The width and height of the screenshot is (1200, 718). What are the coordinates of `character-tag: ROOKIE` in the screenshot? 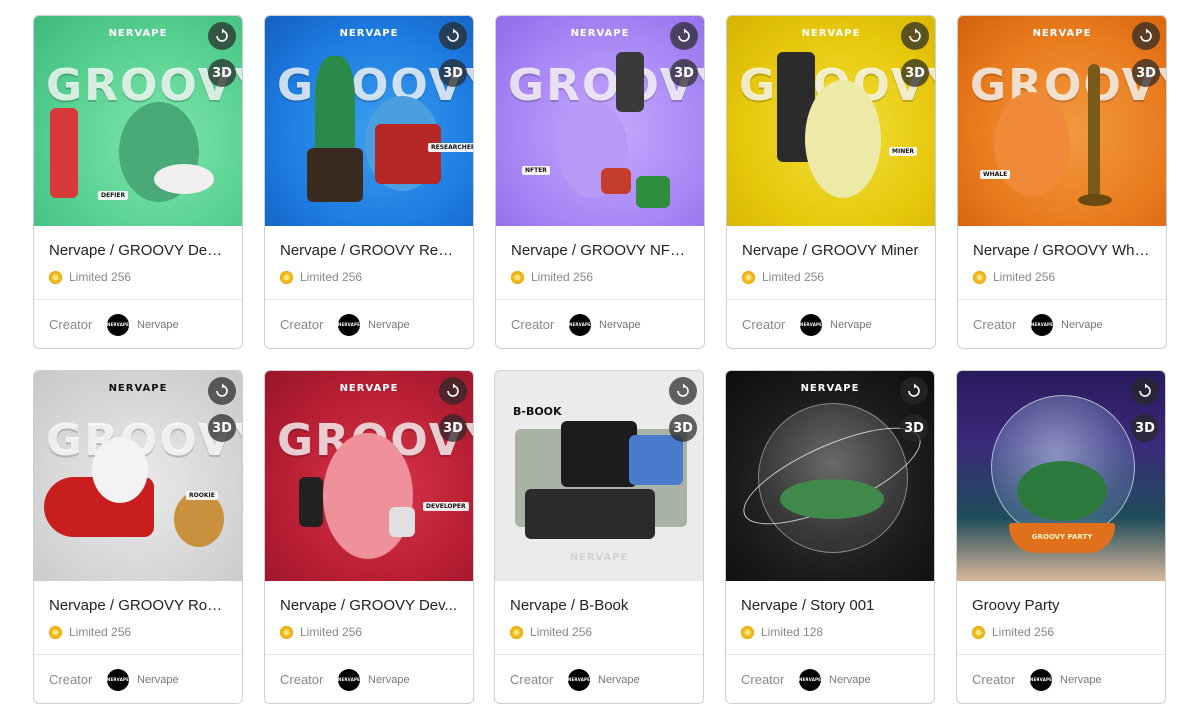 It's located at (202, 495).